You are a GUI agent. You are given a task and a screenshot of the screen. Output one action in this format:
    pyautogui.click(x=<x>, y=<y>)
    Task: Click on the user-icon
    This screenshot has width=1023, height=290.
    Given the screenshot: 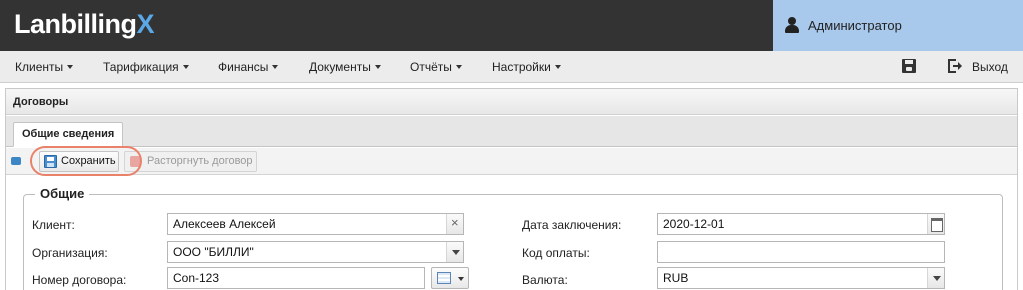 What is the action you would take?
    pyautogui.click(x=792, y=25)
    